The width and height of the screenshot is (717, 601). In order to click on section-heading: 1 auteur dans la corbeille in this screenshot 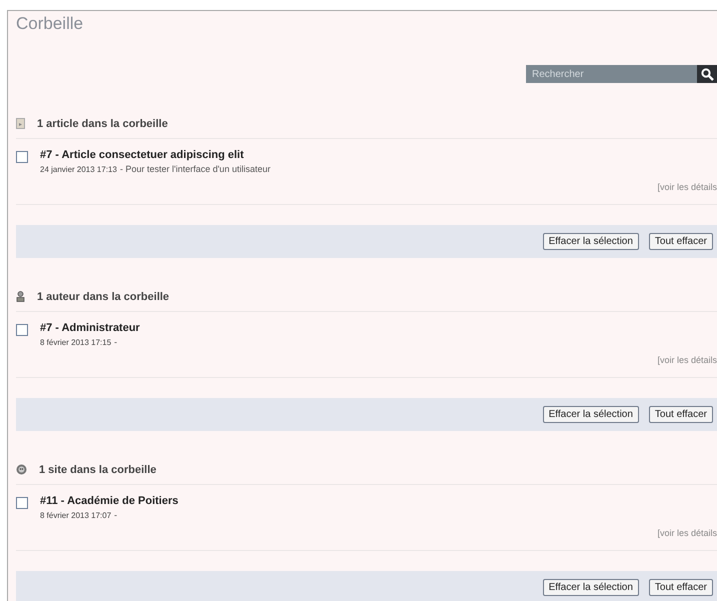, I will do `click(103, 296)`.